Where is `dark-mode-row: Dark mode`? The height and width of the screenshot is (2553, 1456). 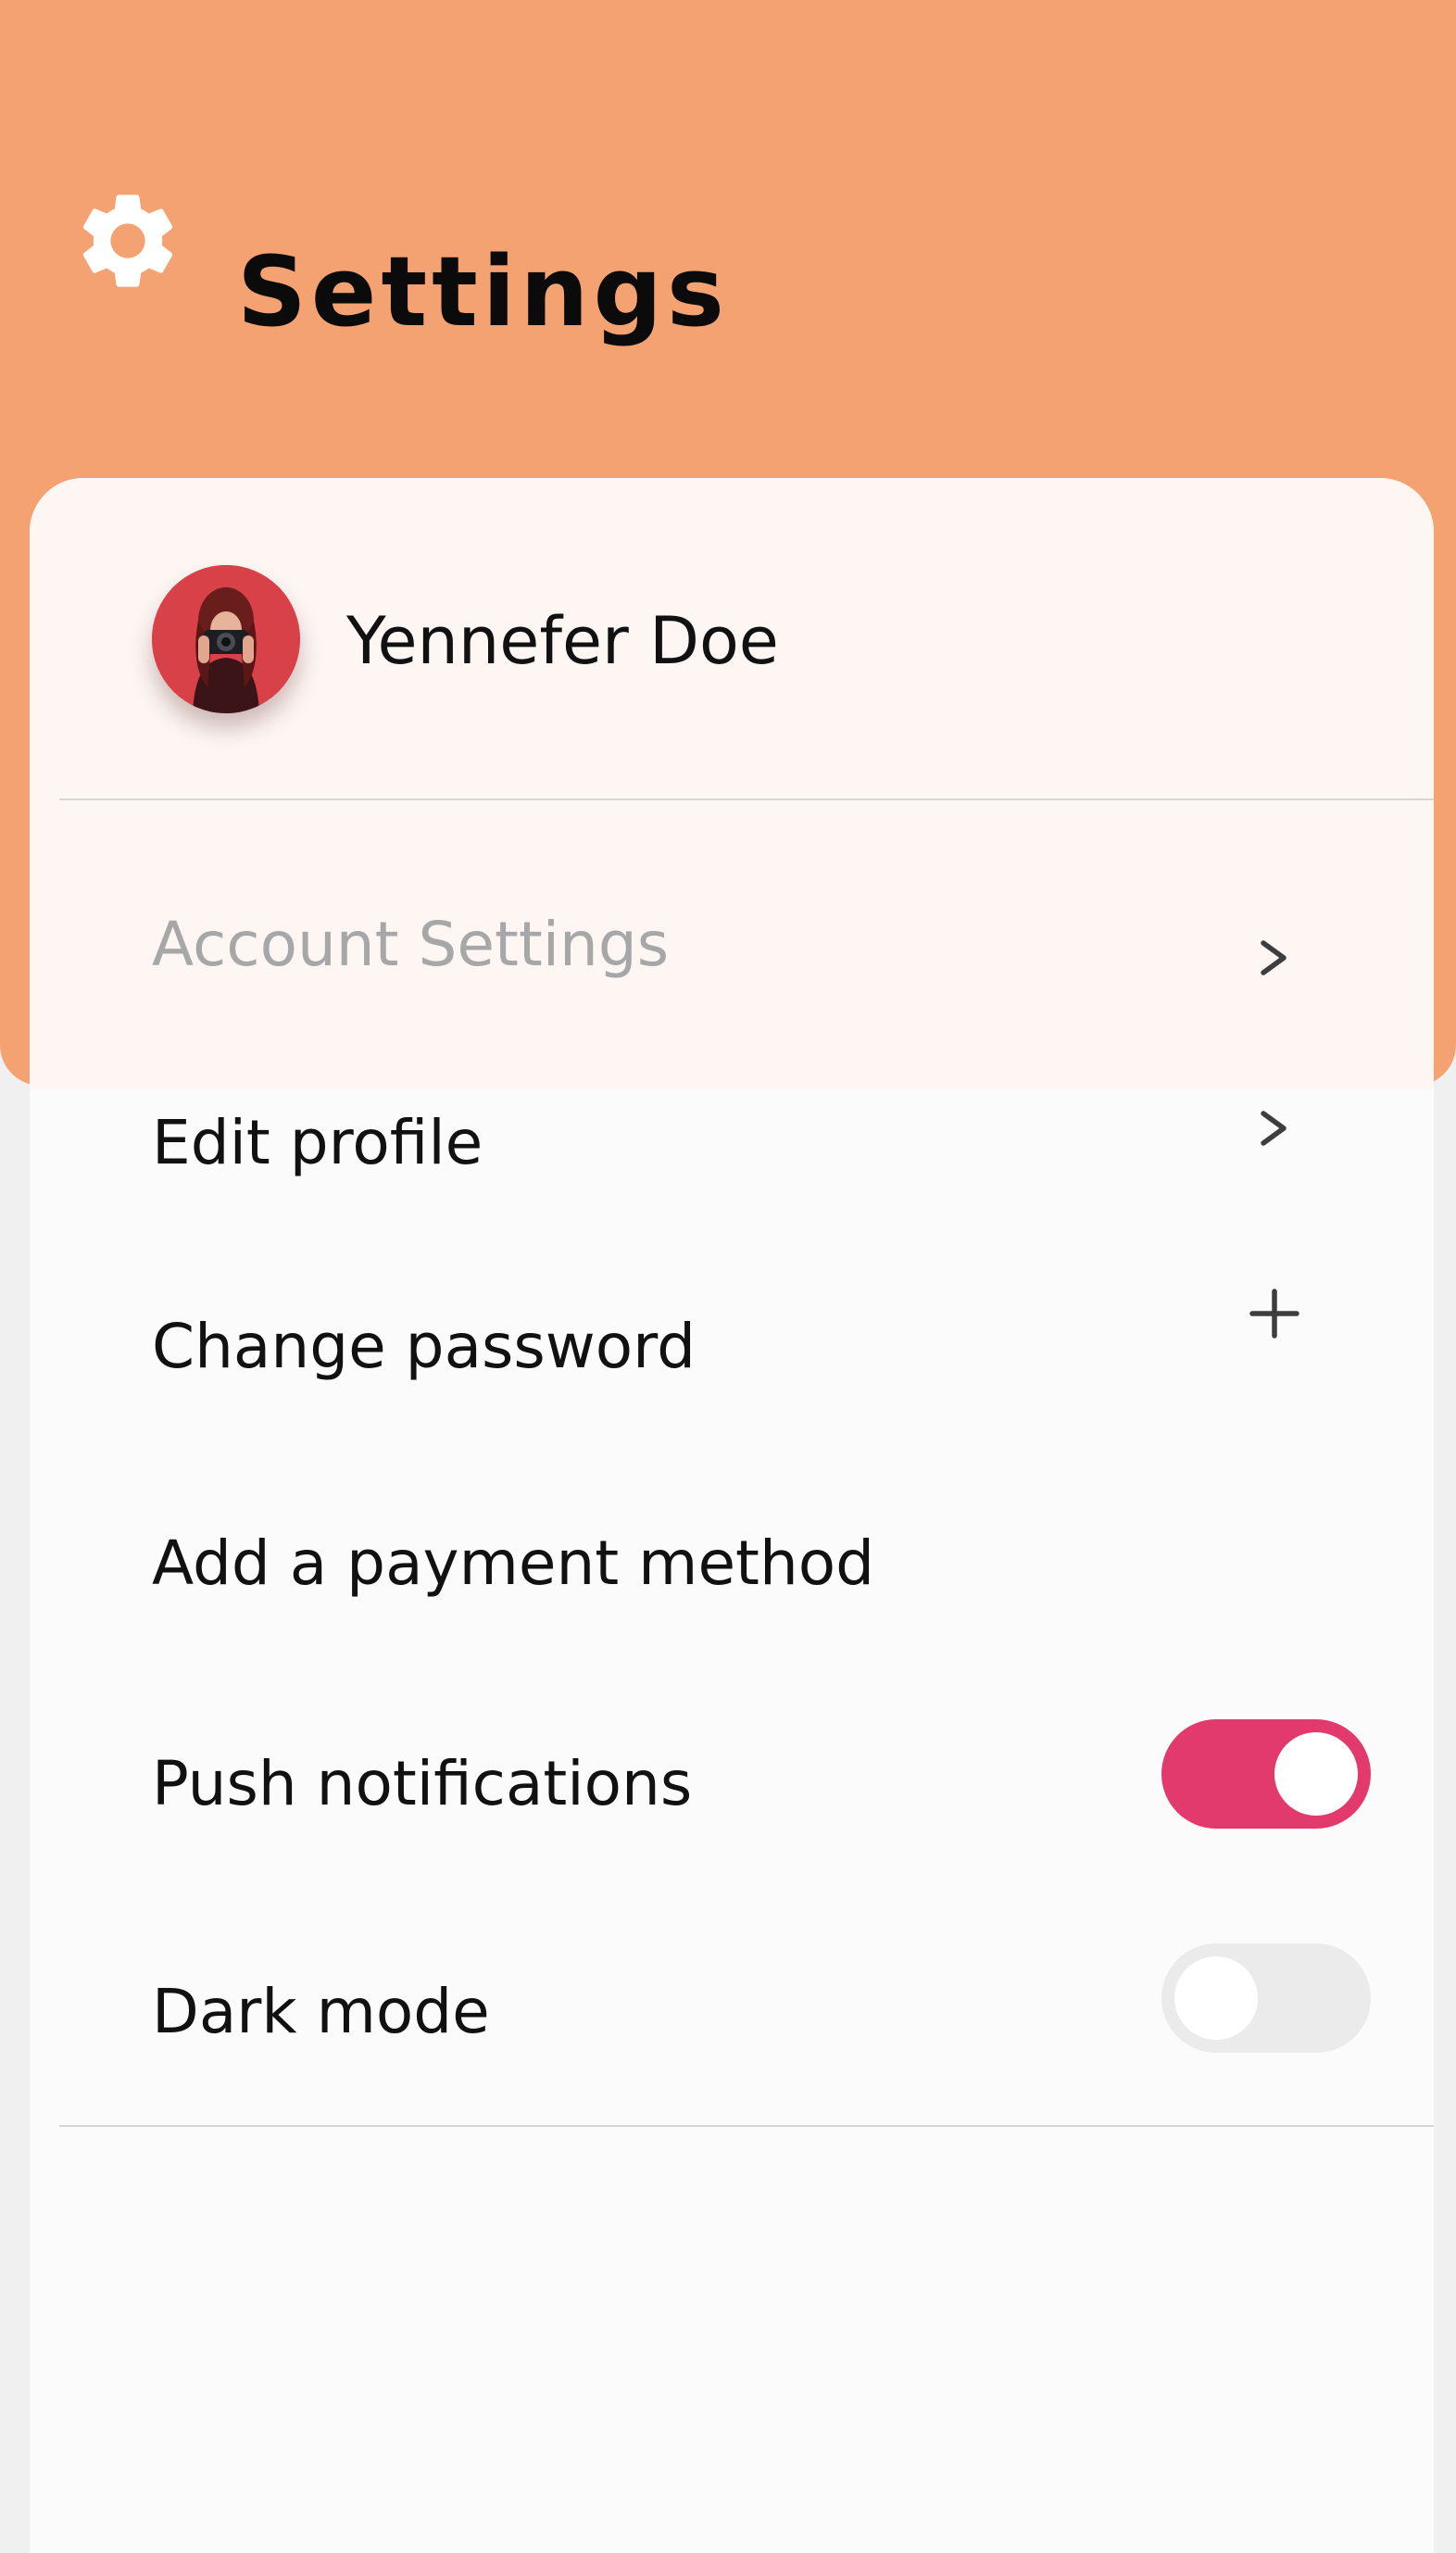
dark-mode-row: Dark mode is located at coordinates (732, 2012).